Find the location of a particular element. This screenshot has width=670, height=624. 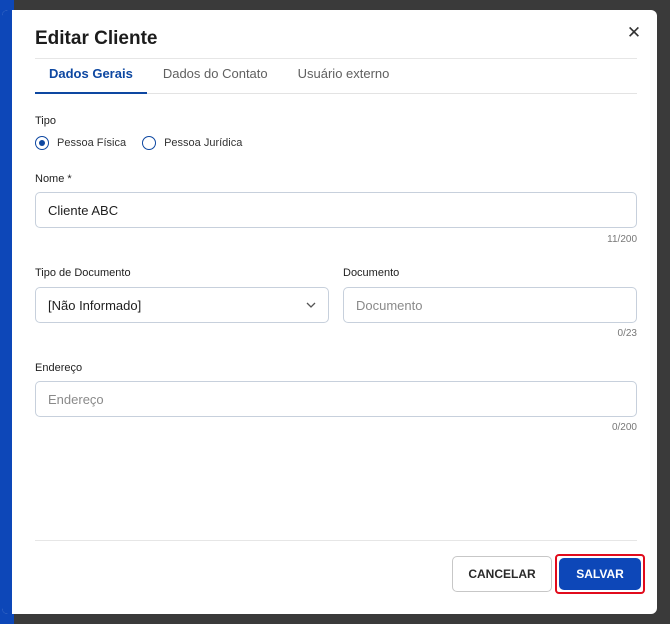

tab-usuario-externo: Usuário externo is located at coordinates (344, 77).